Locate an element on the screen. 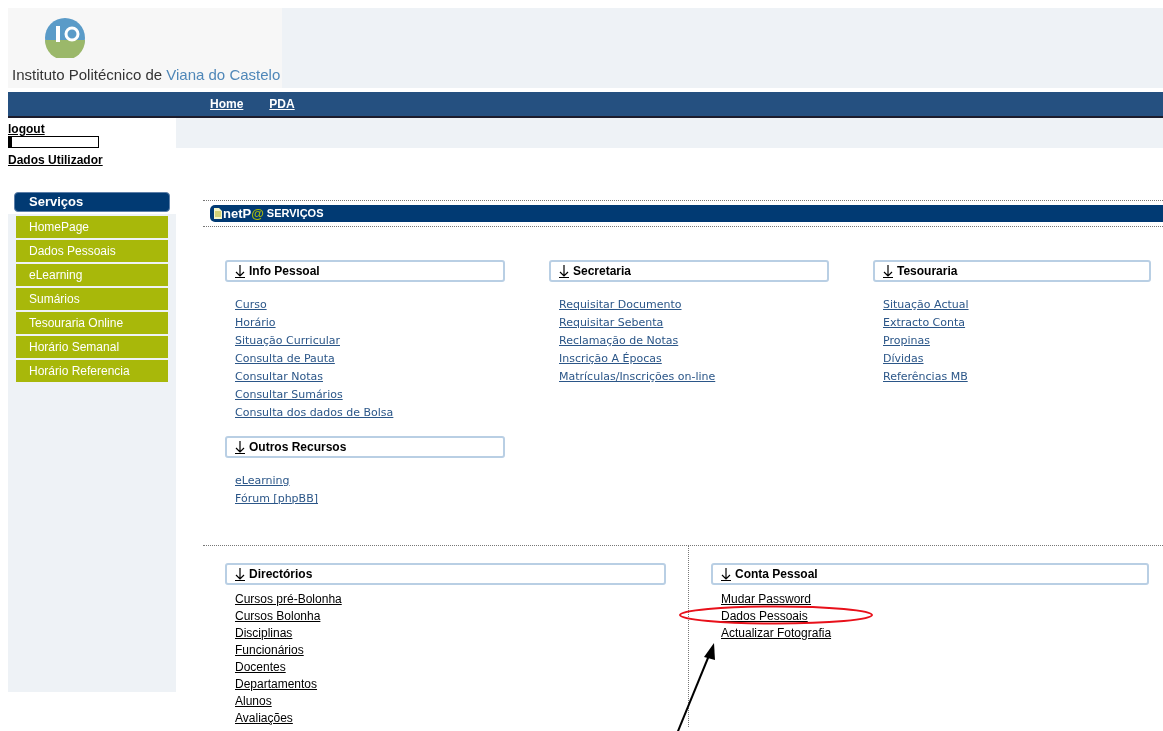 The height and width of the screenshot is (731, 1163). link: Curso is located at coordinates (251, 305).